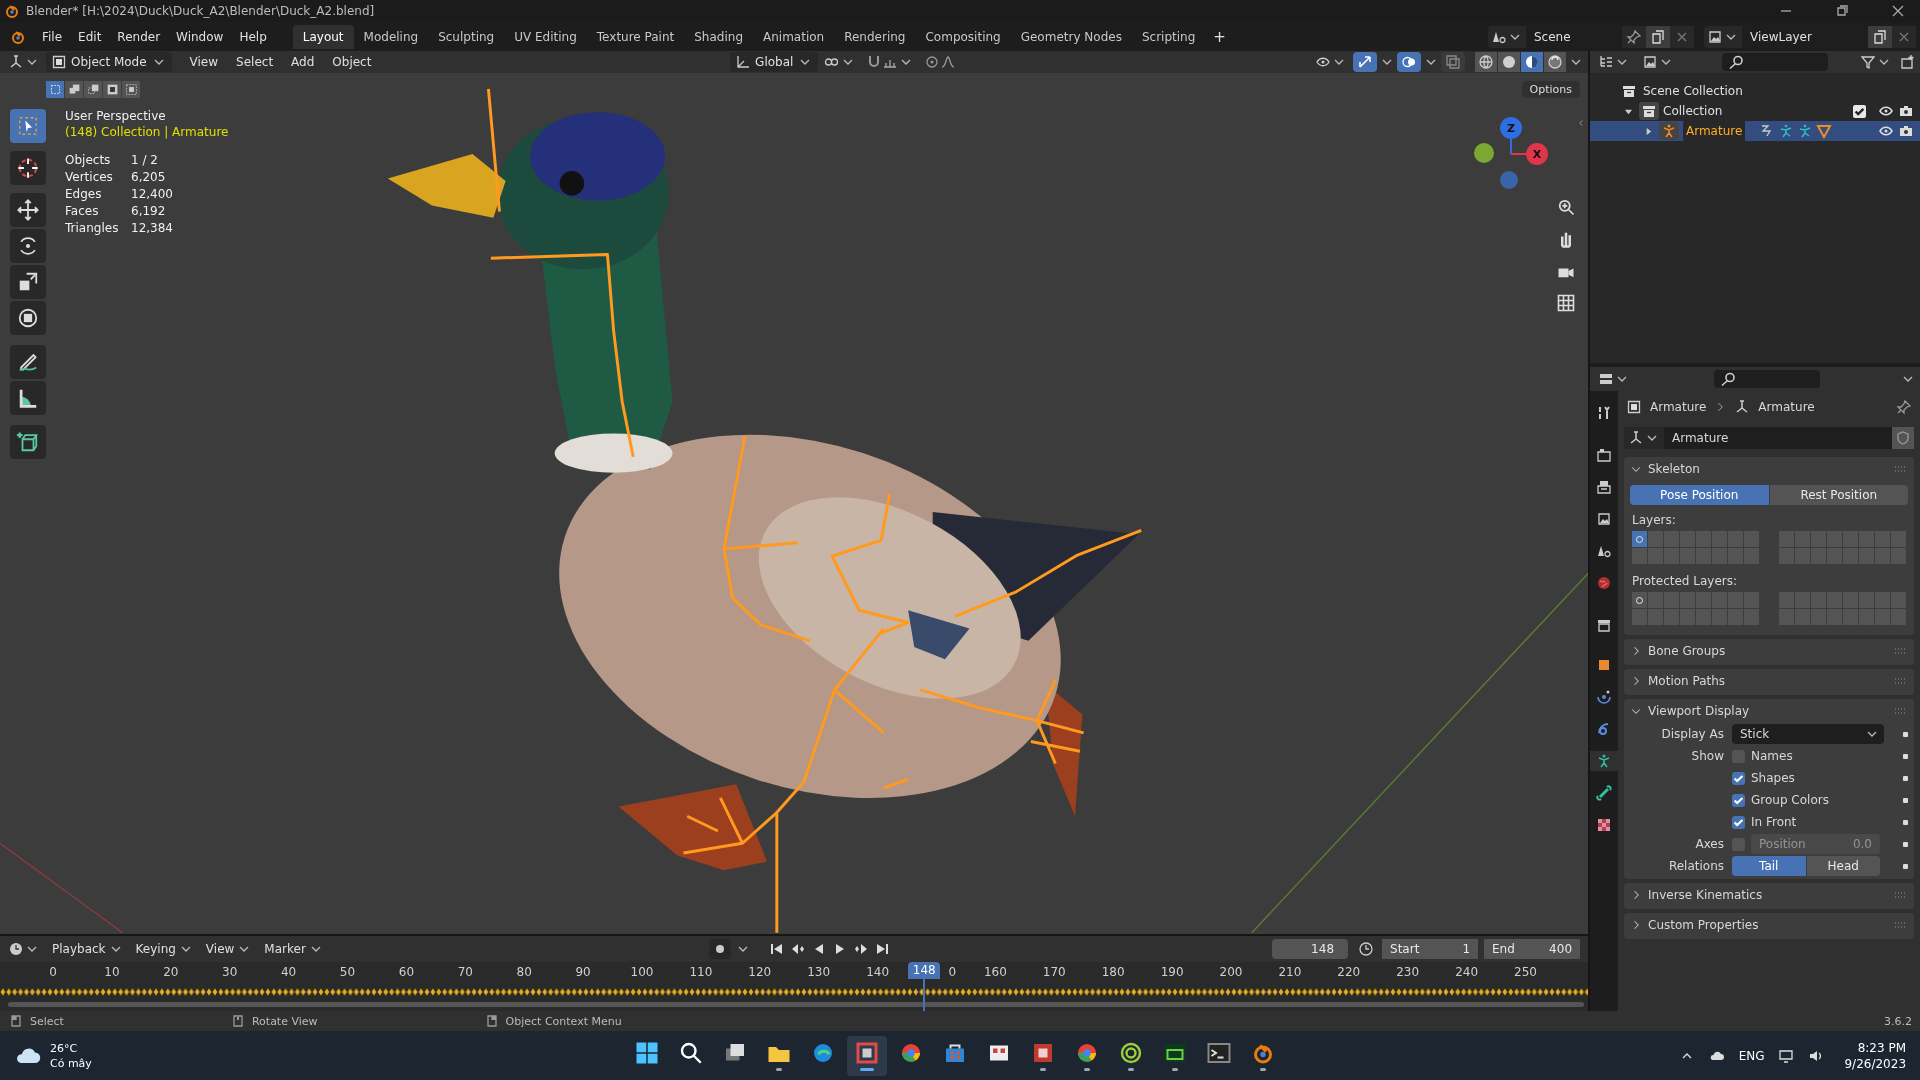 Image resolution: width=1920 pixels, height=1080 pixels. What do you see at coordinates (545, 36) in the screenshot?
I see `workspace-tab: UV Editing` at bounding box center [545, 36].